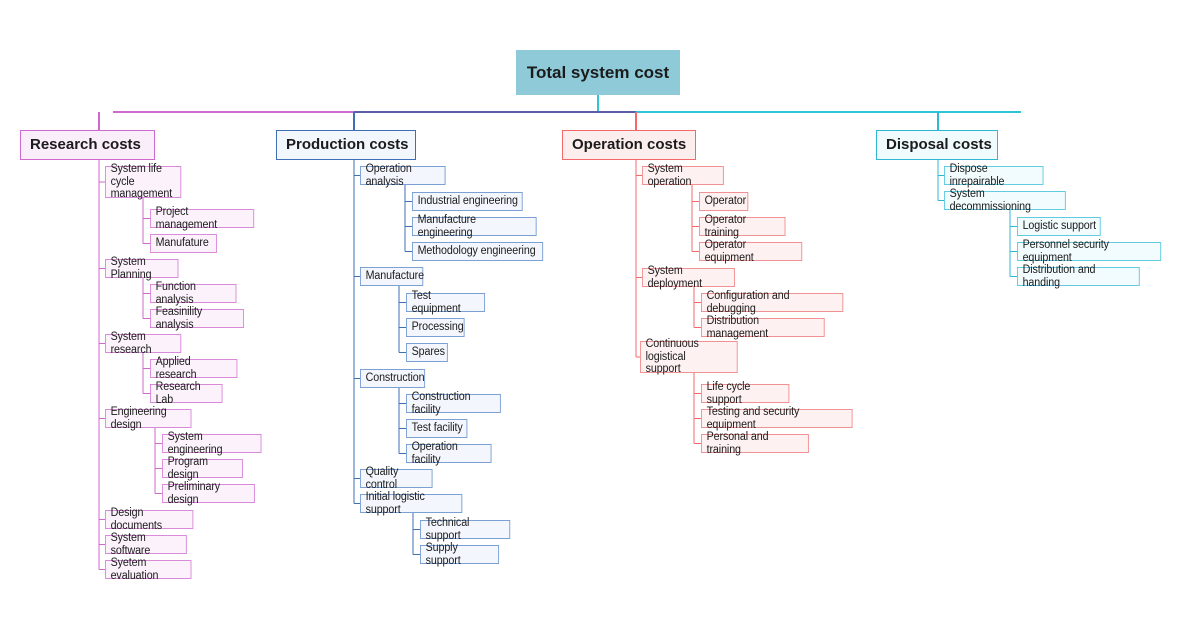  What do you see at coordinates (1089, 251) in the screenshot?
I see `node-personnel-security-equipment: Personnel security equipment` at bounding box center [1089, 251].